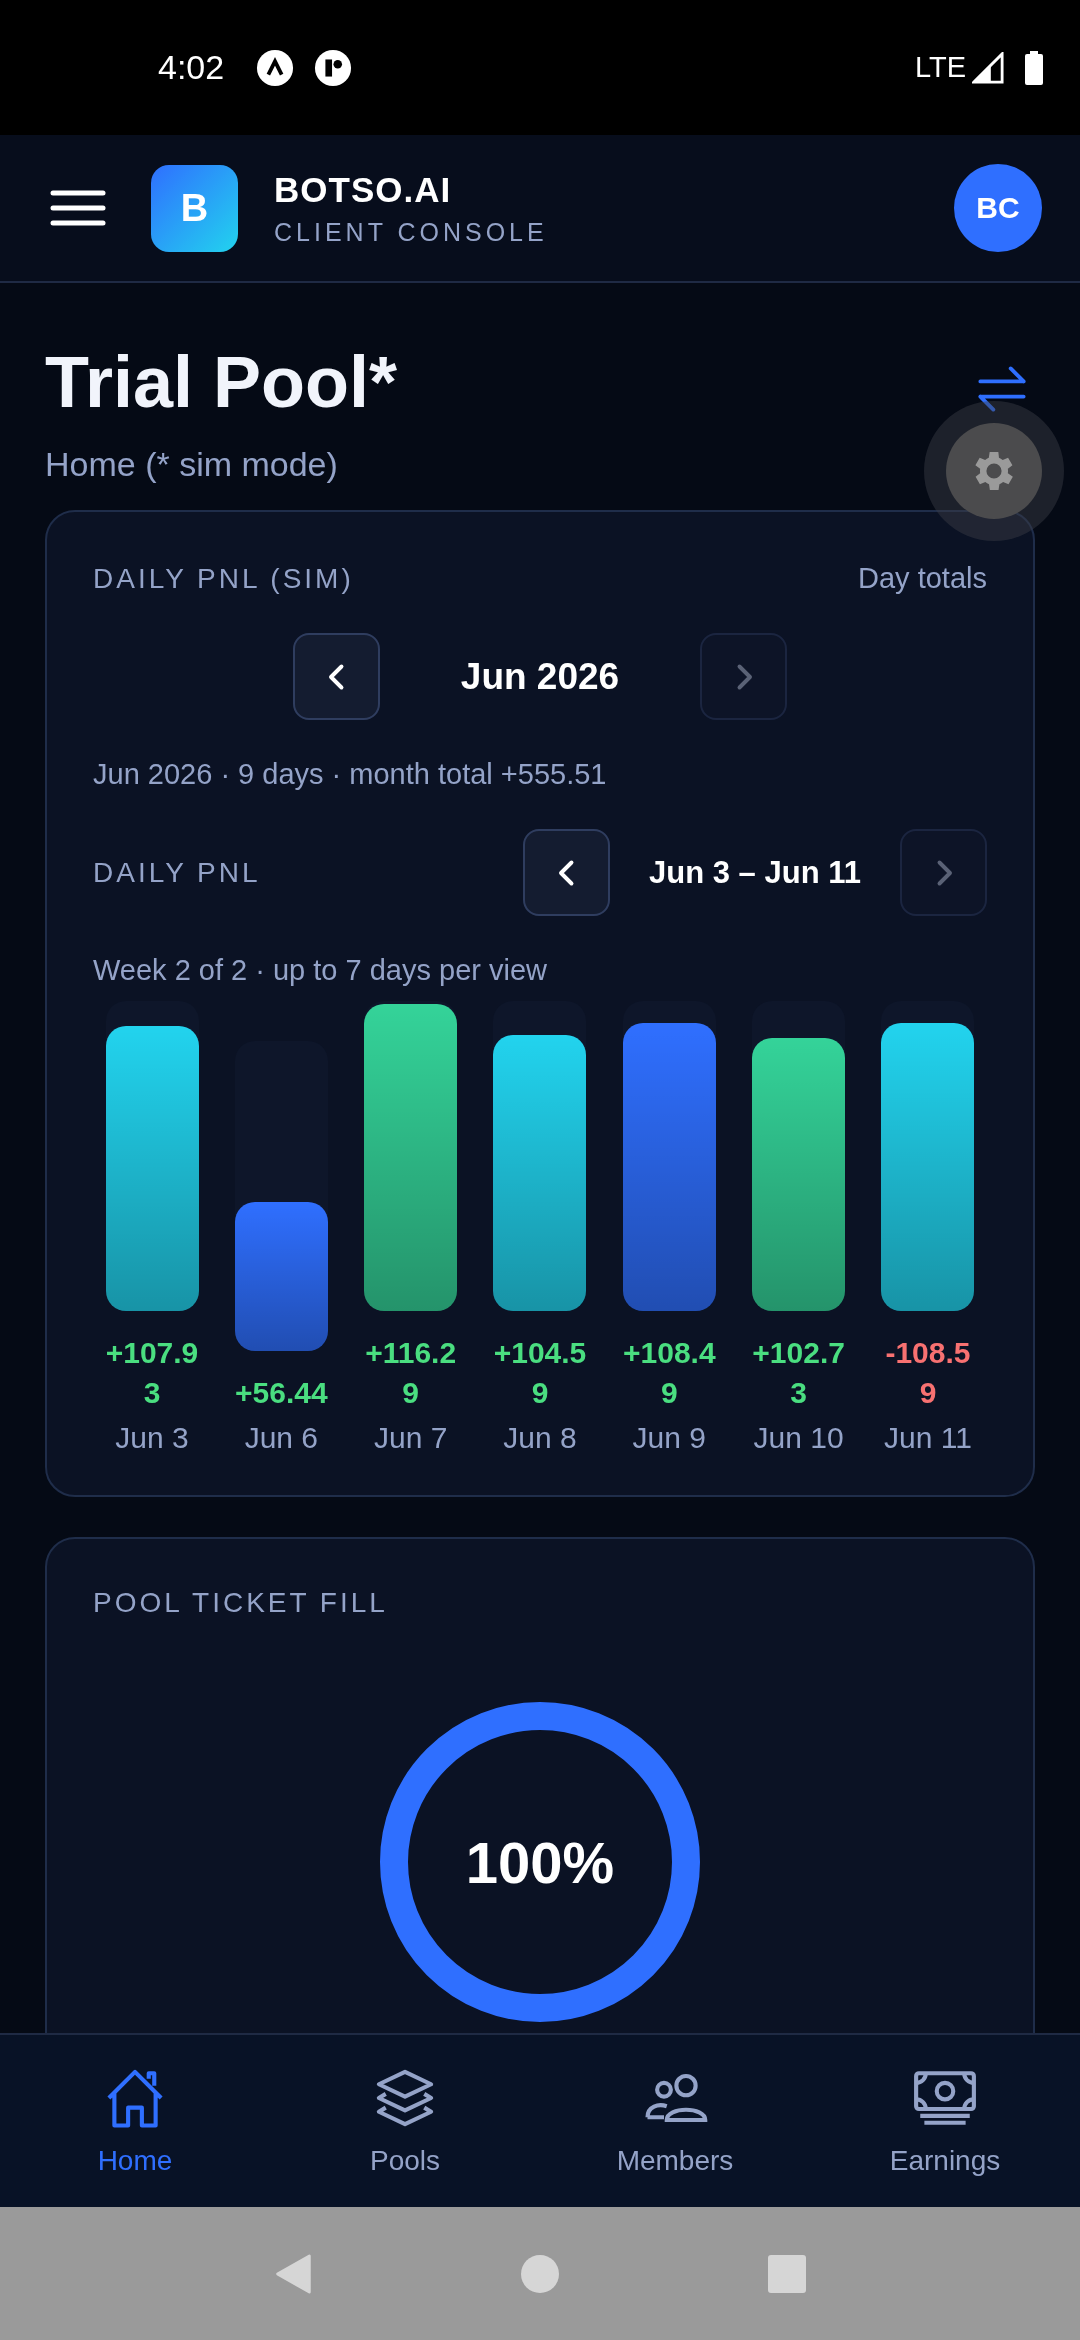 Image resolution: width=1080 pixels, height=2340 pixels. I want to click on members-tab: Members, so click(675, 2121).